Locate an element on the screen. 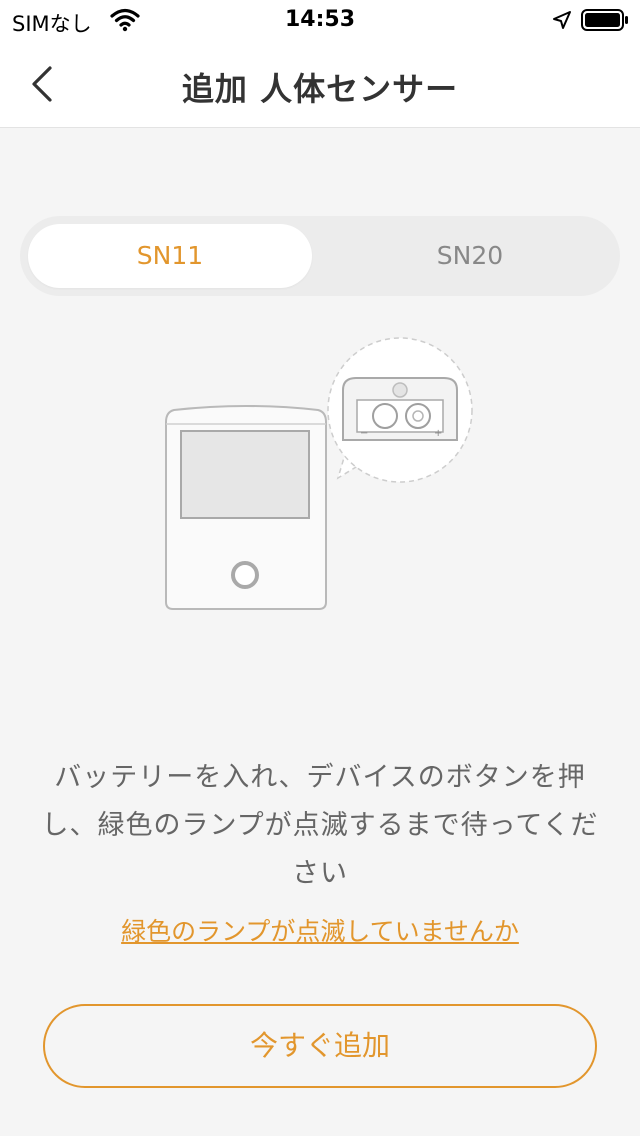  sensor-illustration: − + is located at coordinates (319, 473).